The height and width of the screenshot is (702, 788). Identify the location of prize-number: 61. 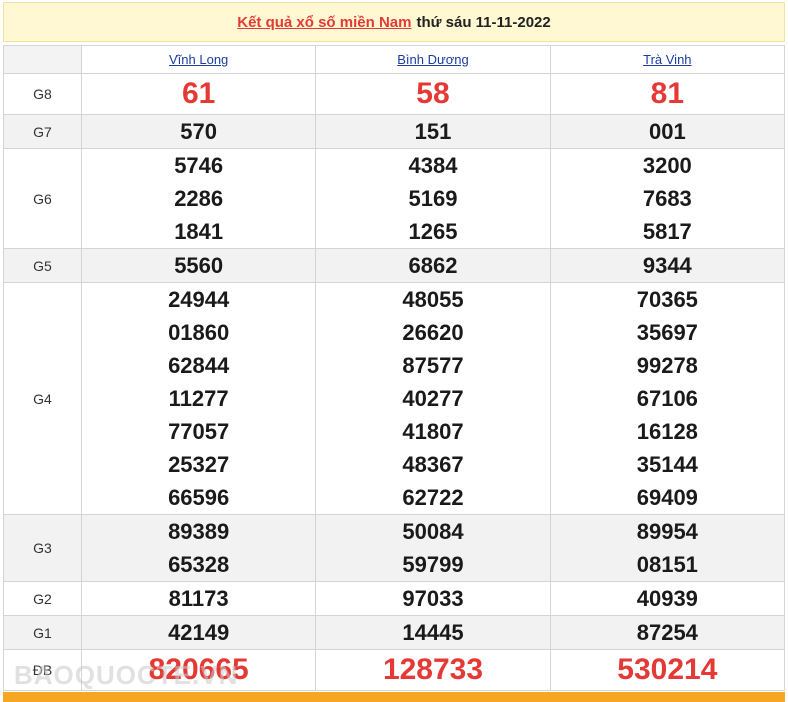
(198, 93).